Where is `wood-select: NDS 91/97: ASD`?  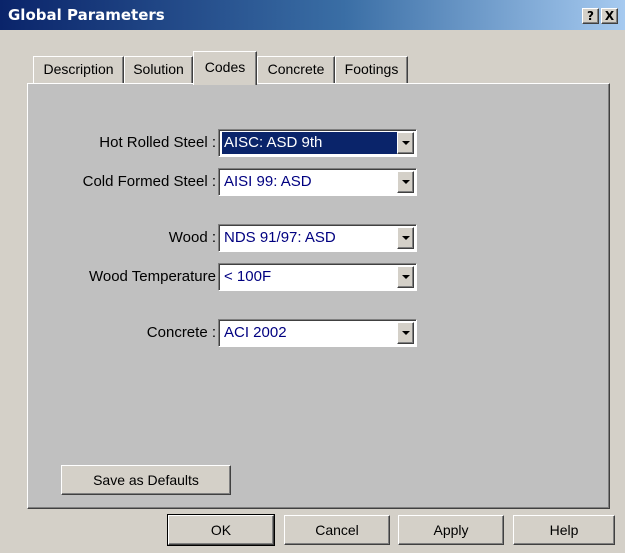
wood-select: NDS 91/97: ASD is located at coordinates (317, 238).